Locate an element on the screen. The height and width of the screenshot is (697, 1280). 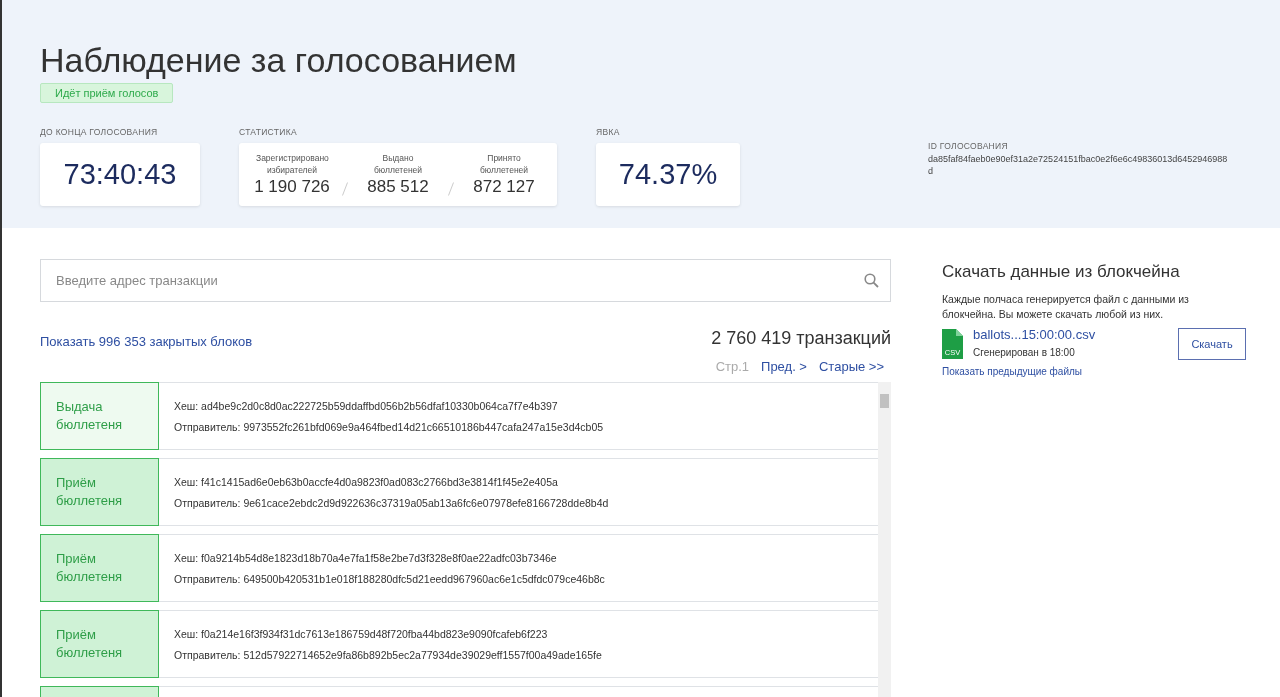
statistics-label: СТАТИСТИКА is located at coordinates (268, 132).